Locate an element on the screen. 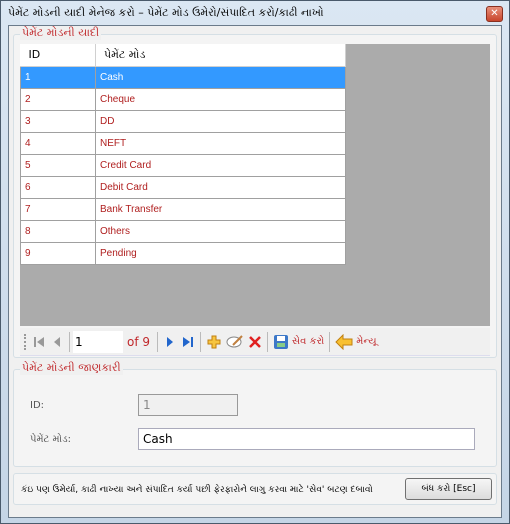 This screenshot has height=524, width=510. binding-navigator: of 9 is located at coordinates (255, 342).